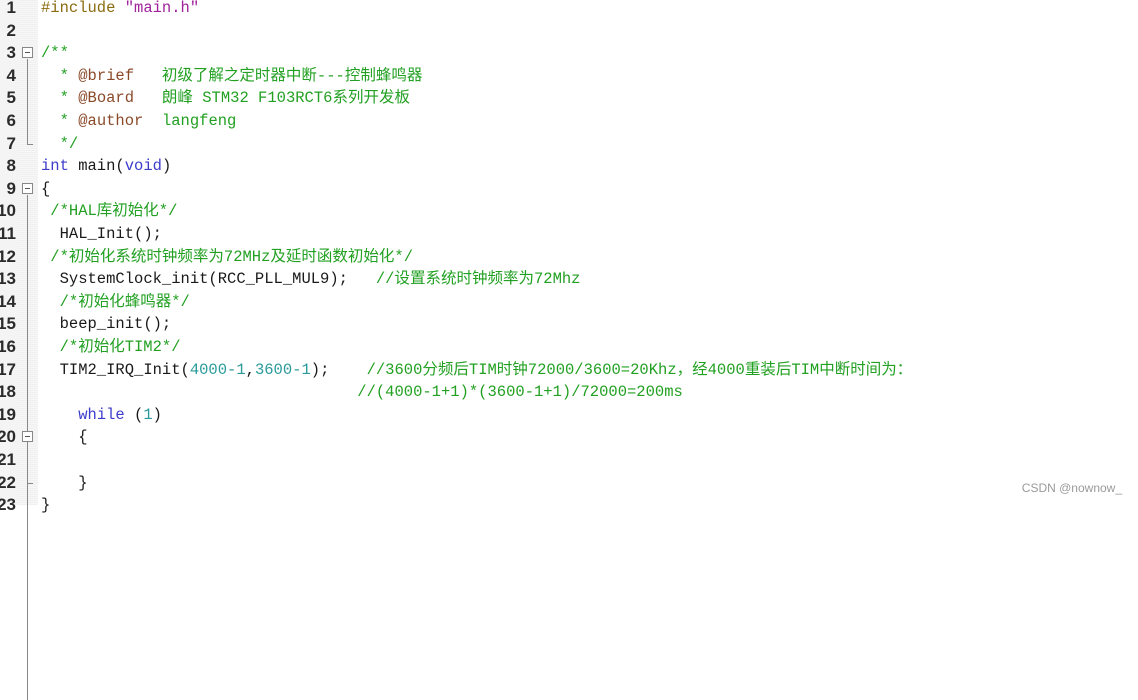 Image resolution: width=1138 pixels, height=700 pixels. Describe the element at coordinates (8, 369) in the screenshot. I see `line-number: 17` at that location.